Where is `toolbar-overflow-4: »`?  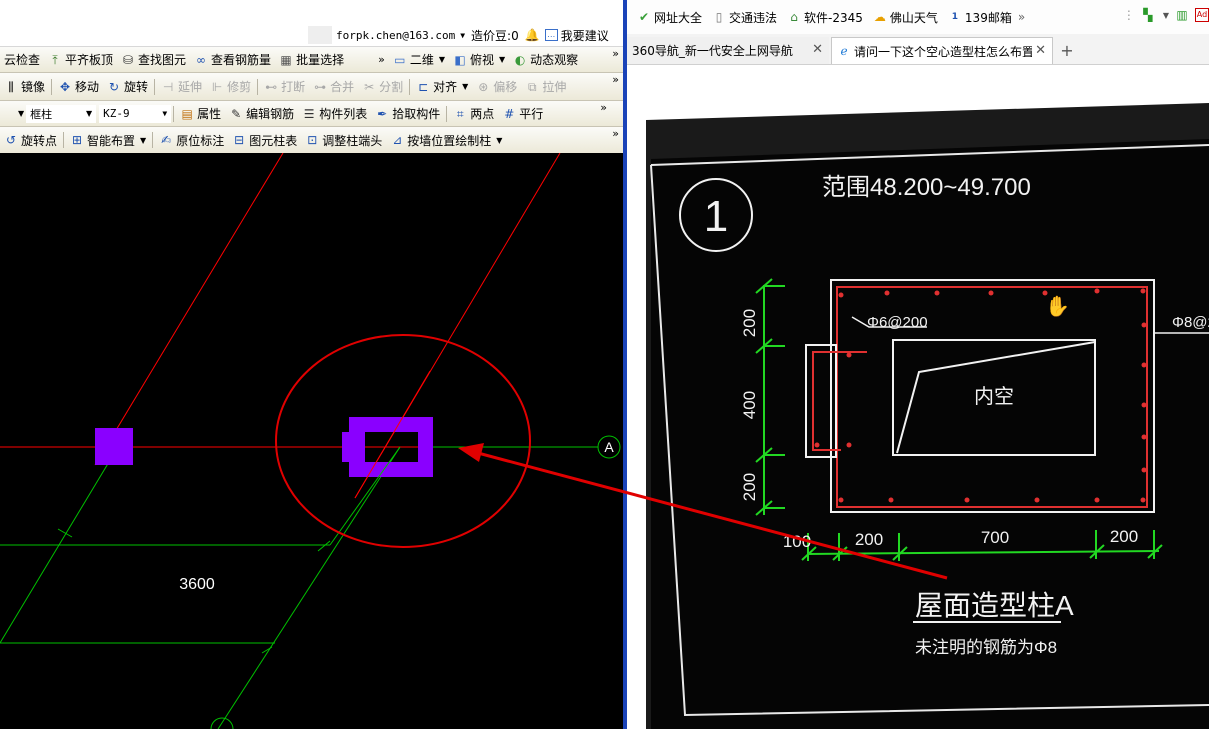 toolbar-overflow-4: » is located at coordinates (603, 107).